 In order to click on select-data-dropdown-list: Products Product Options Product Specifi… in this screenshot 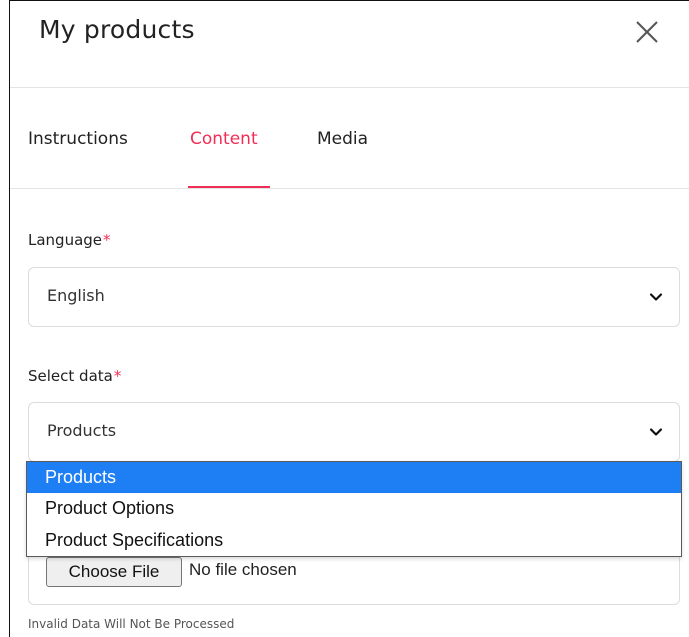, I will do `click(354, 509)`.